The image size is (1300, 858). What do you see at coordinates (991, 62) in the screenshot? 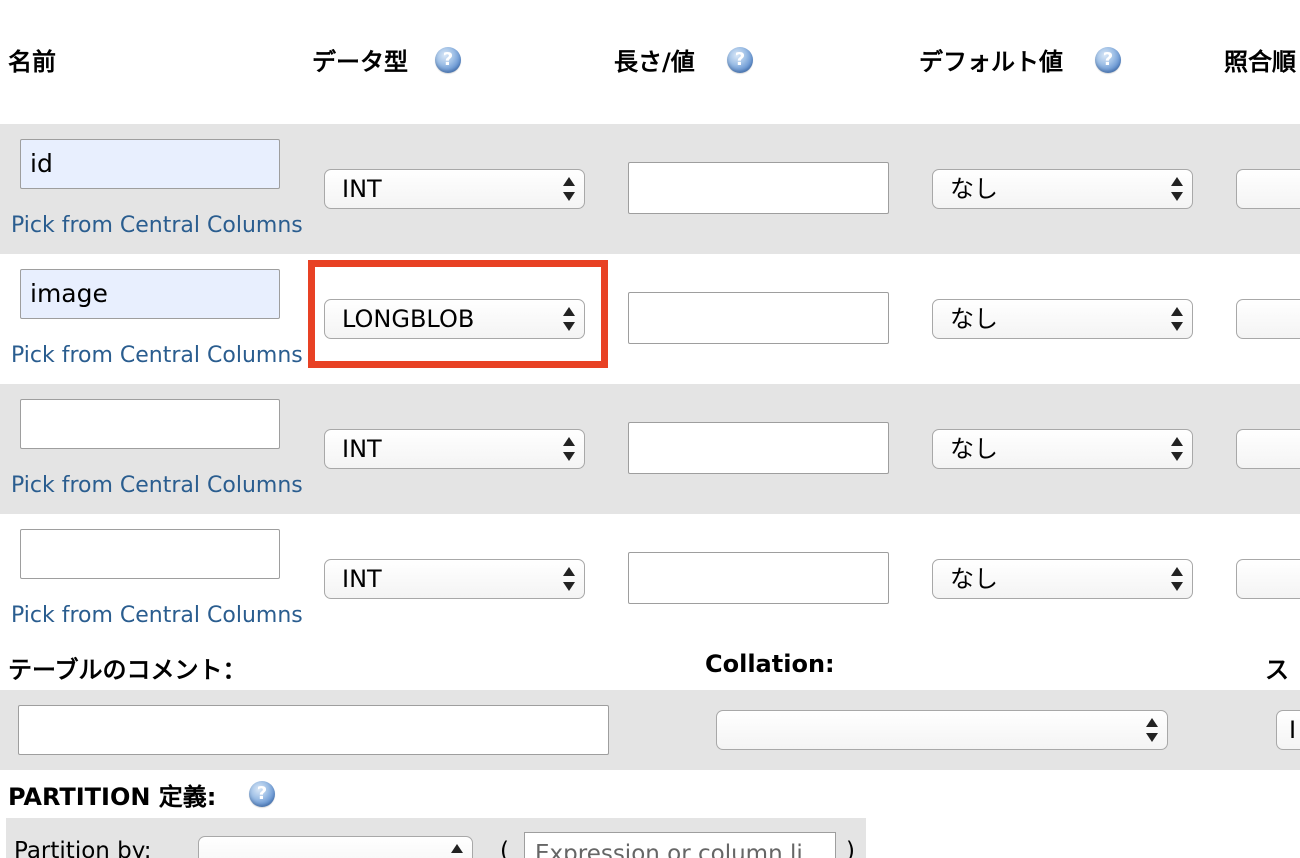
I see `header-default-value: デフォルト値` at bounding box center [991, 62].